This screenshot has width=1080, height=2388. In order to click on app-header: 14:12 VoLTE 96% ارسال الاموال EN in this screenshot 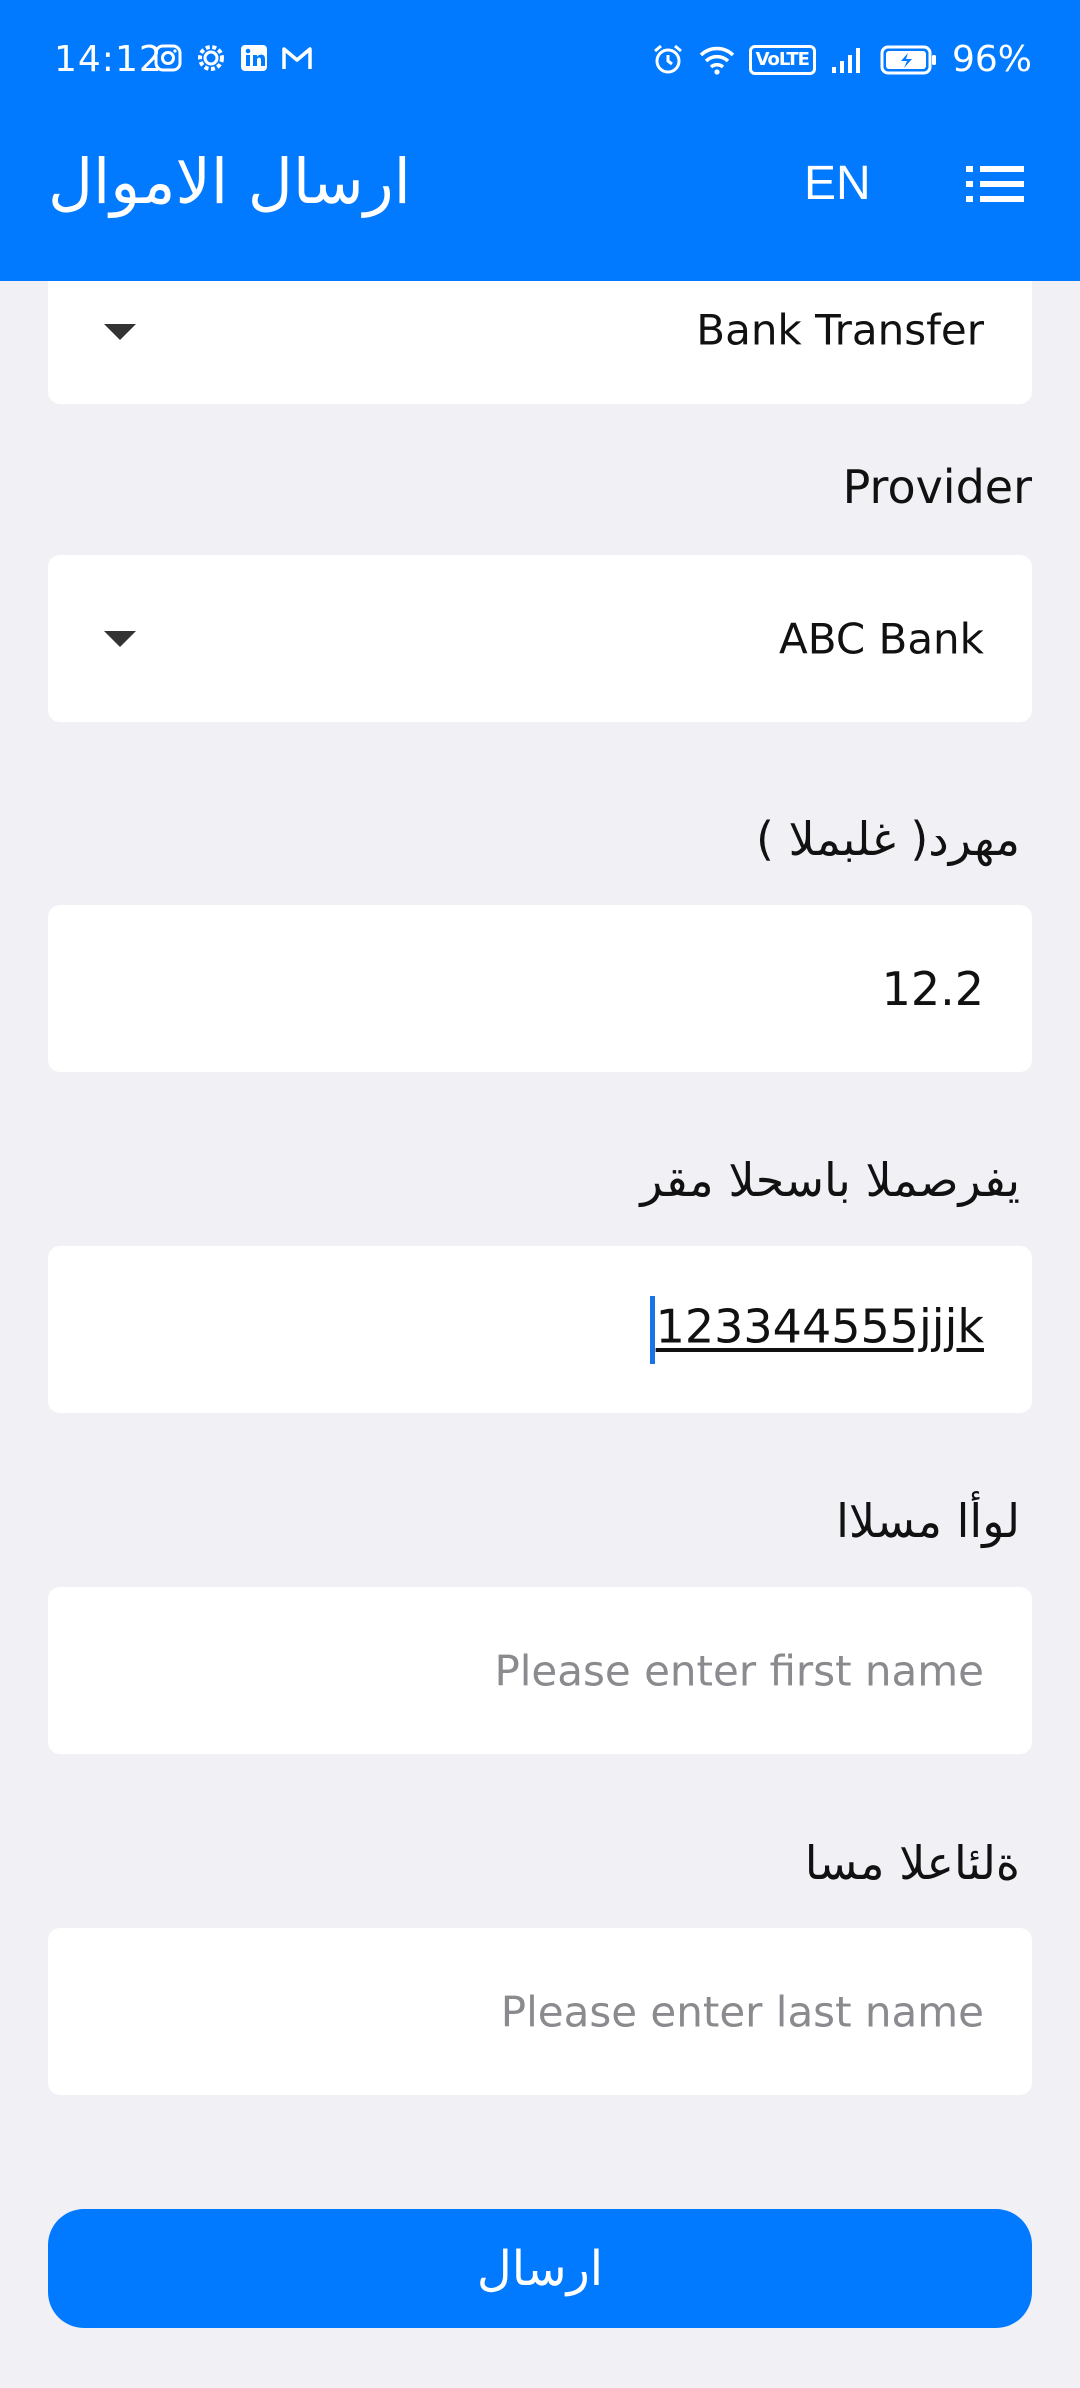, I will do `click(540, 140)`.